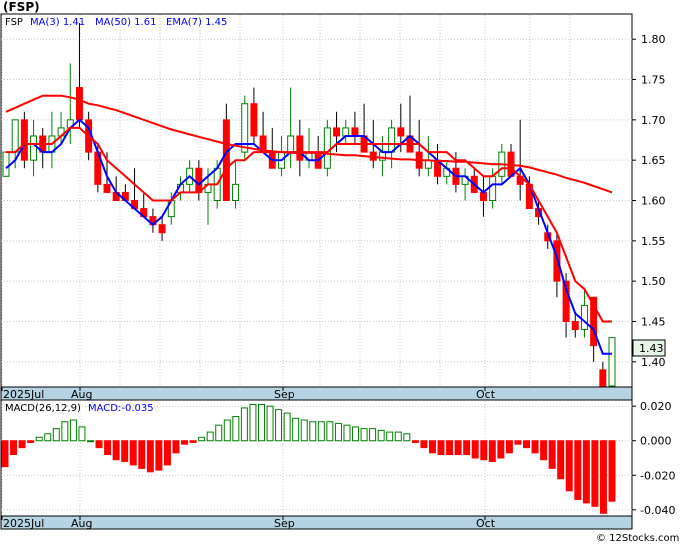 The width and height of the screenshot is (680, 546). Describe the element at coordinates (653, 281) in the screenshot. I see `price-ytick-label: 1.50` at that location.